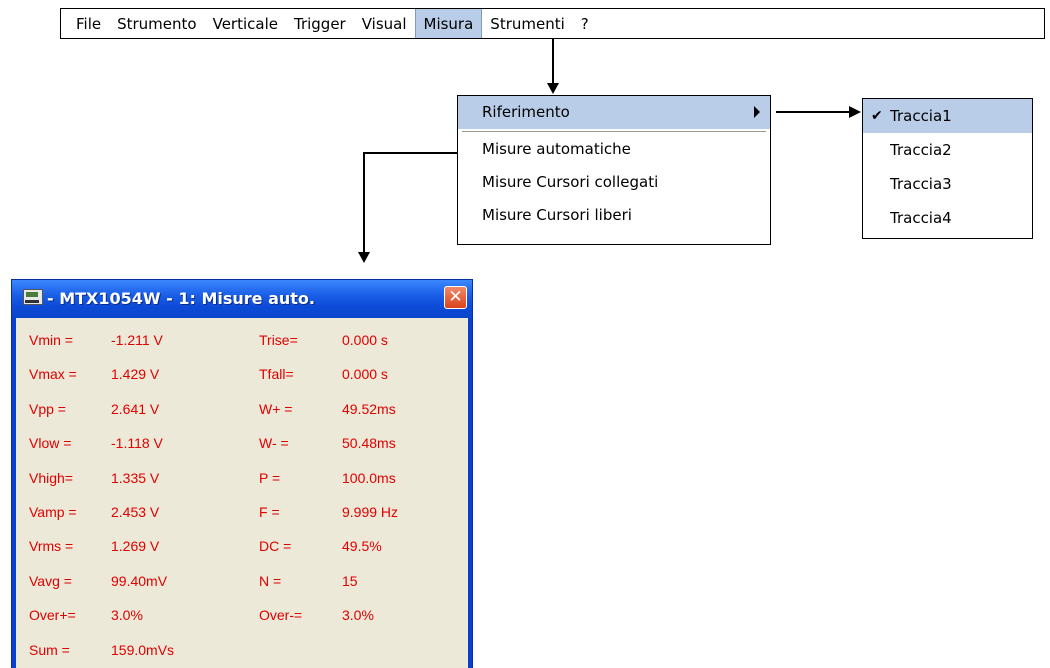 The height and width of the screenshot is (668, 1050). I want to click on measure-label: Vpp =, so click(47, 408).